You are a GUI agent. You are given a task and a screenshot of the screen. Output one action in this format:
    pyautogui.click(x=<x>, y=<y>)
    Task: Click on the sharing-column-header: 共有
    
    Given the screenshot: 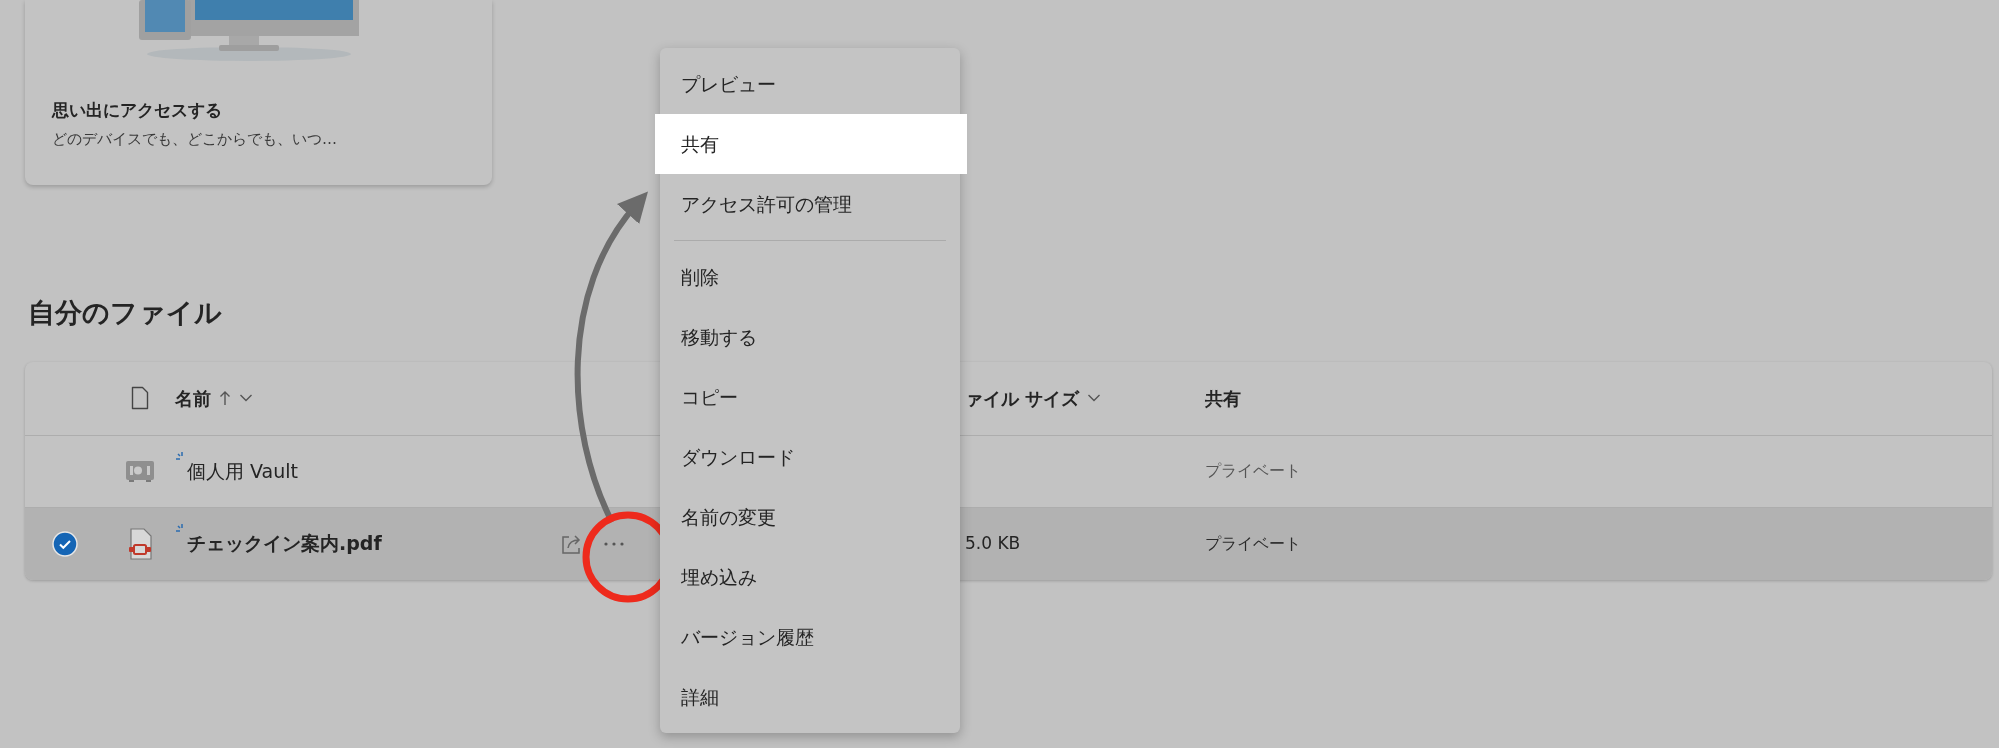 What is the action you would take?
    pyautogui.click(x=1223, y=398)
    